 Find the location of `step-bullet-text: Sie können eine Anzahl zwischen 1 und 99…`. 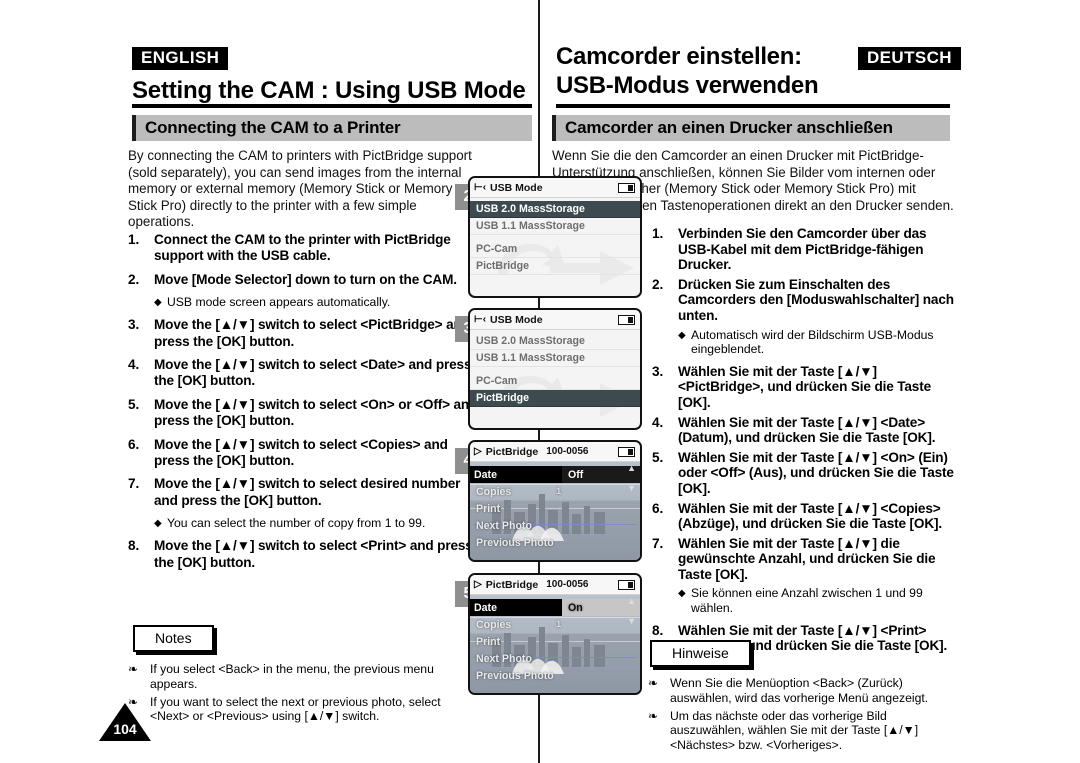

step-bullet-text: Sie können eine Anzahl zwischen 1 und 99… is located at coordinates (807, 601).